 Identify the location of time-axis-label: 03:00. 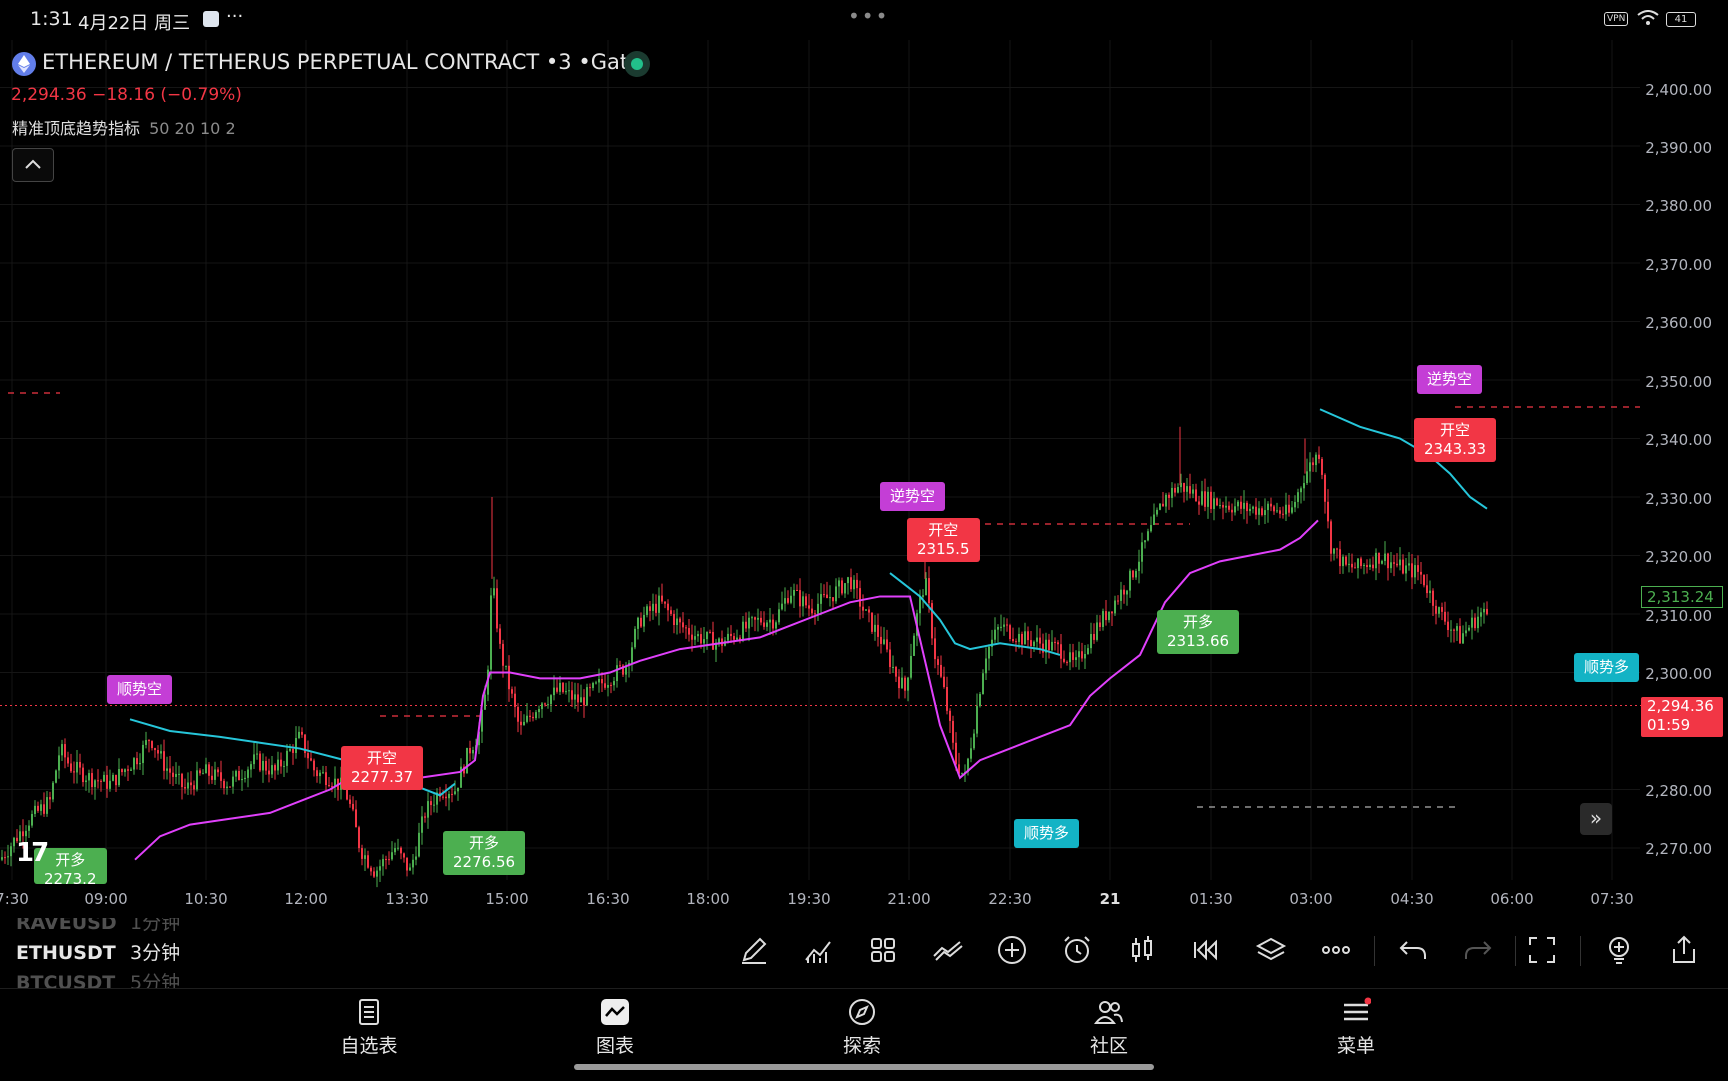
(1311, 899).